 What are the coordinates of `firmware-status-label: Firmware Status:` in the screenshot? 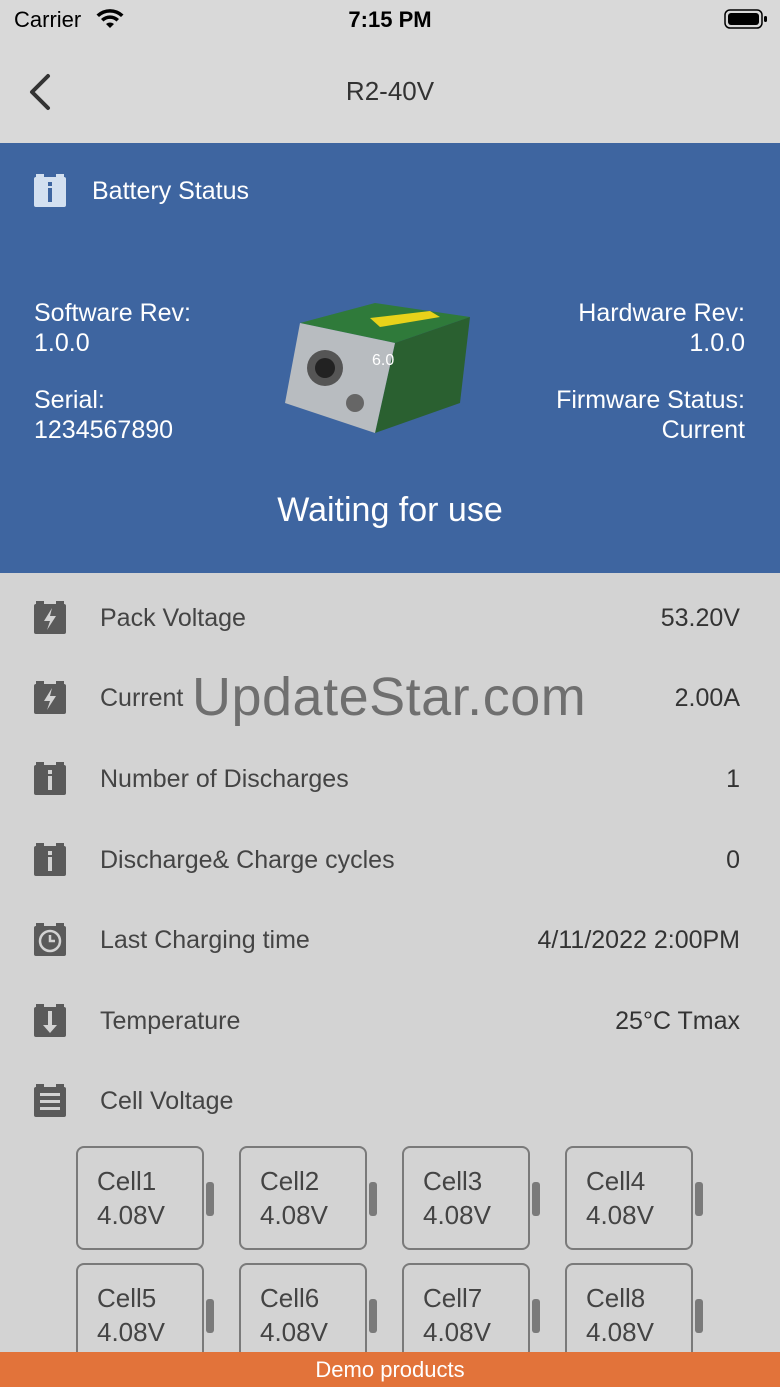 It's located at (650, 400).